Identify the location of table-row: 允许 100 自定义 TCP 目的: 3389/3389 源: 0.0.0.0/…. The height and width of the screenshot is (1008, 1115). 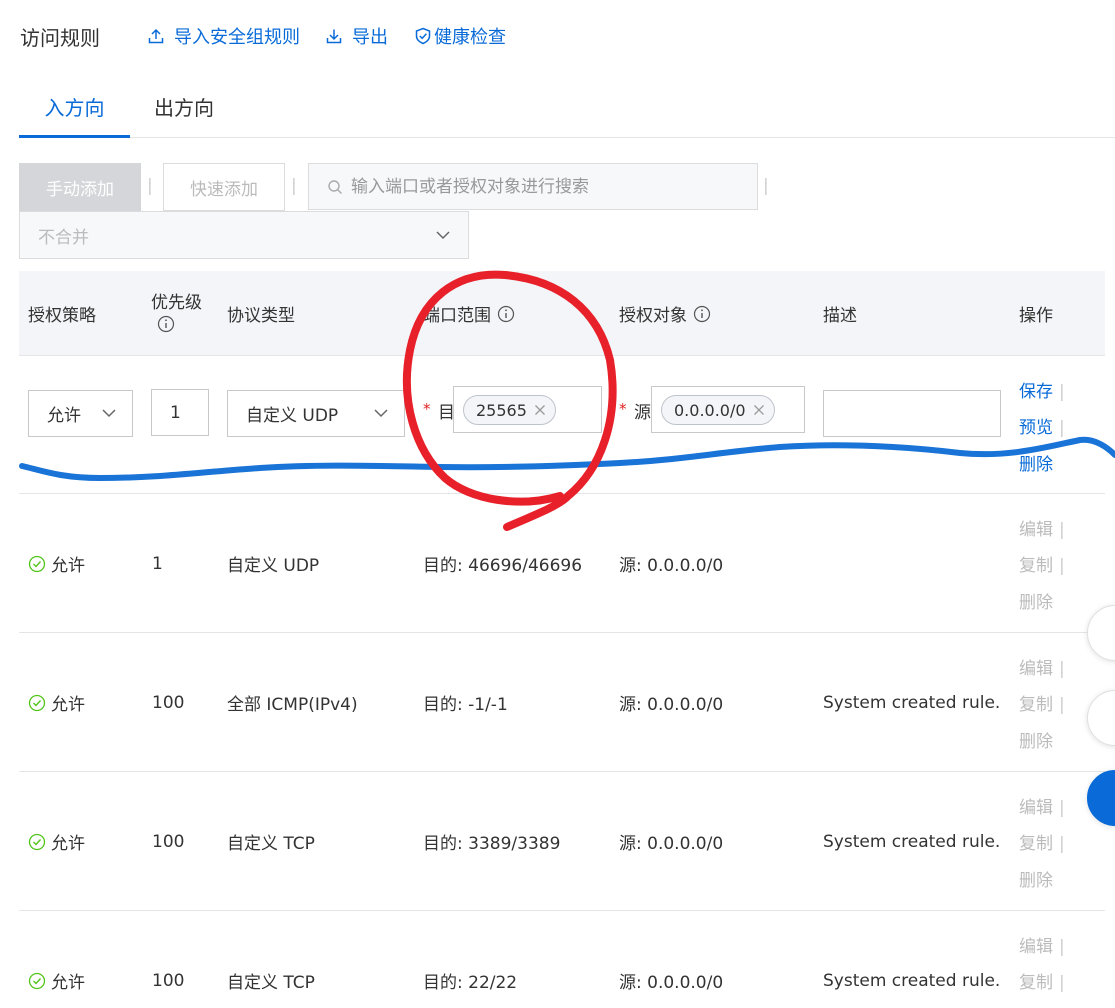
(562, 841).